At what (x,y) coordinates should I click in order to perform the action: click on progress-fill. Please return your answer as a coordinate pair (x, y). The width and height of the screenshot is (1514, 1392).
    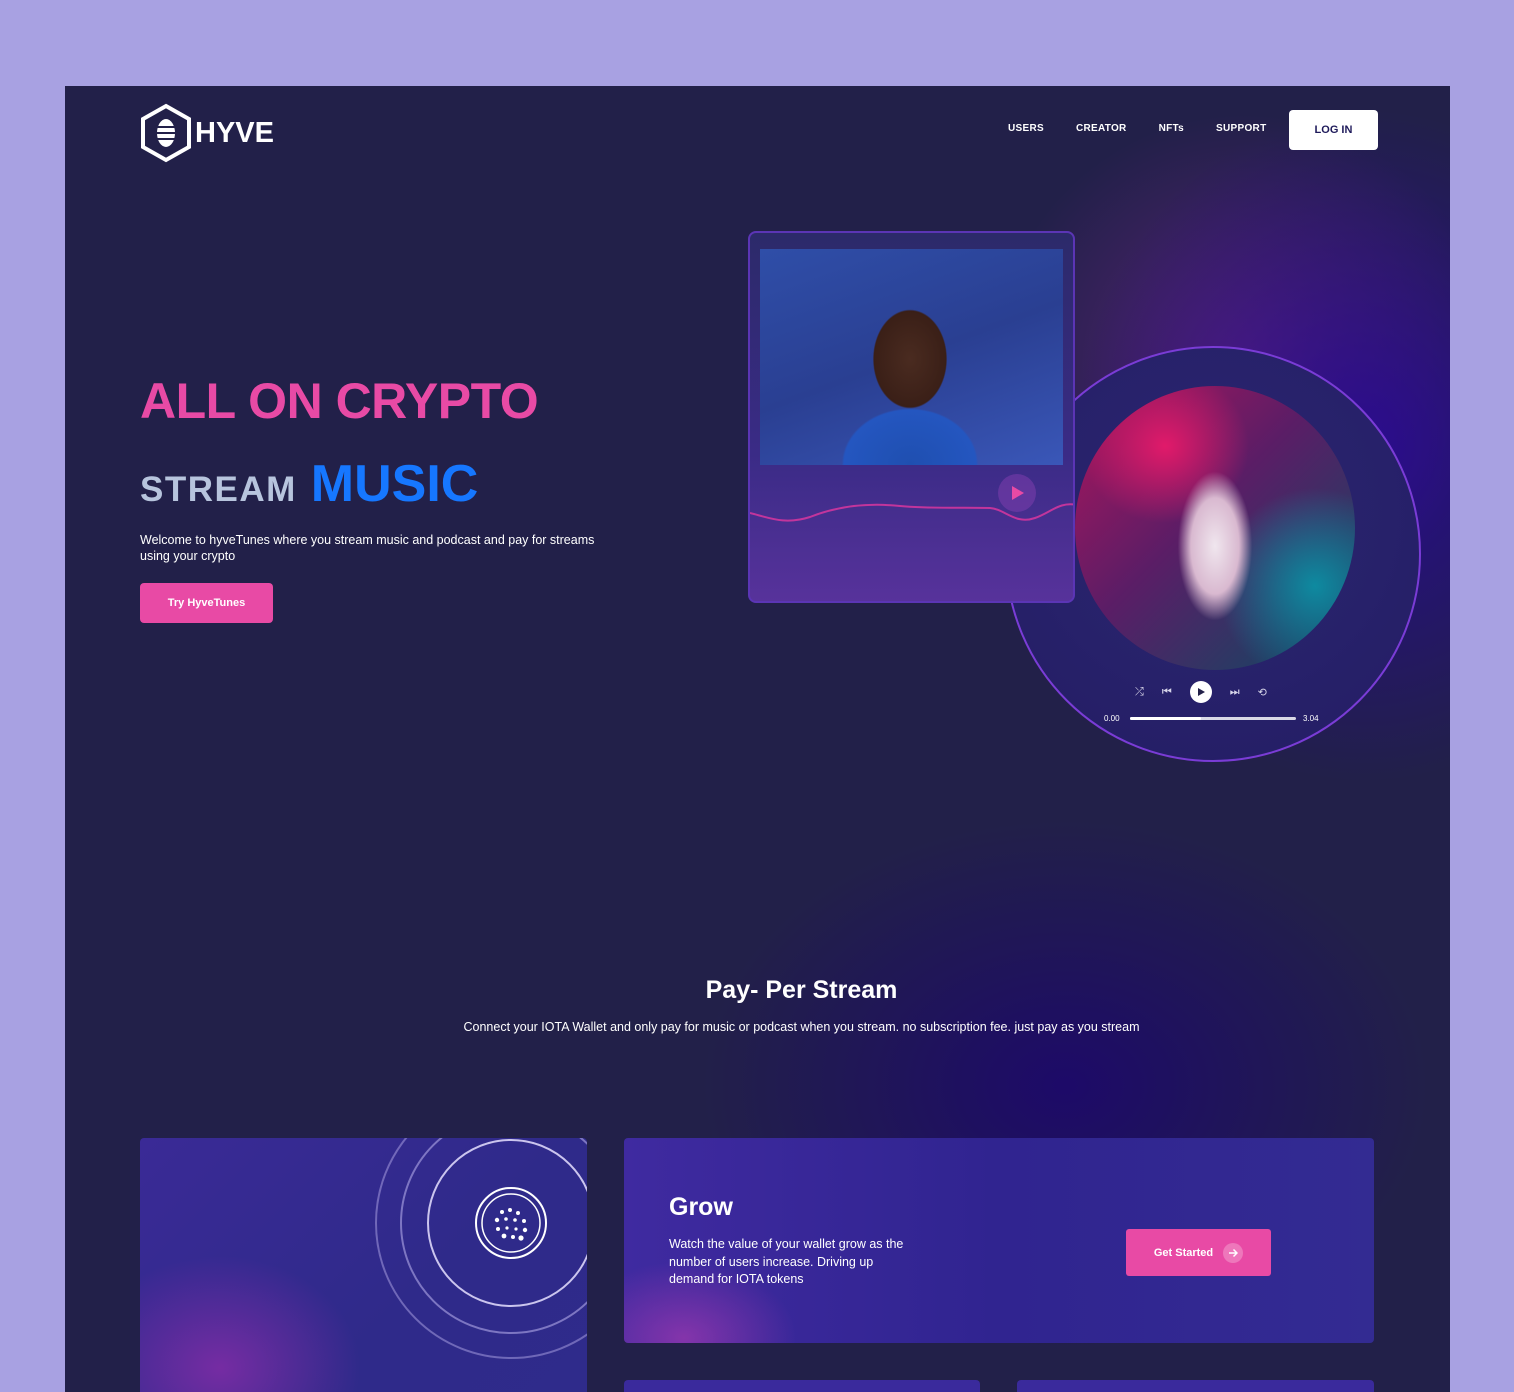
    Looking at the image, I should click on (1166, 718).